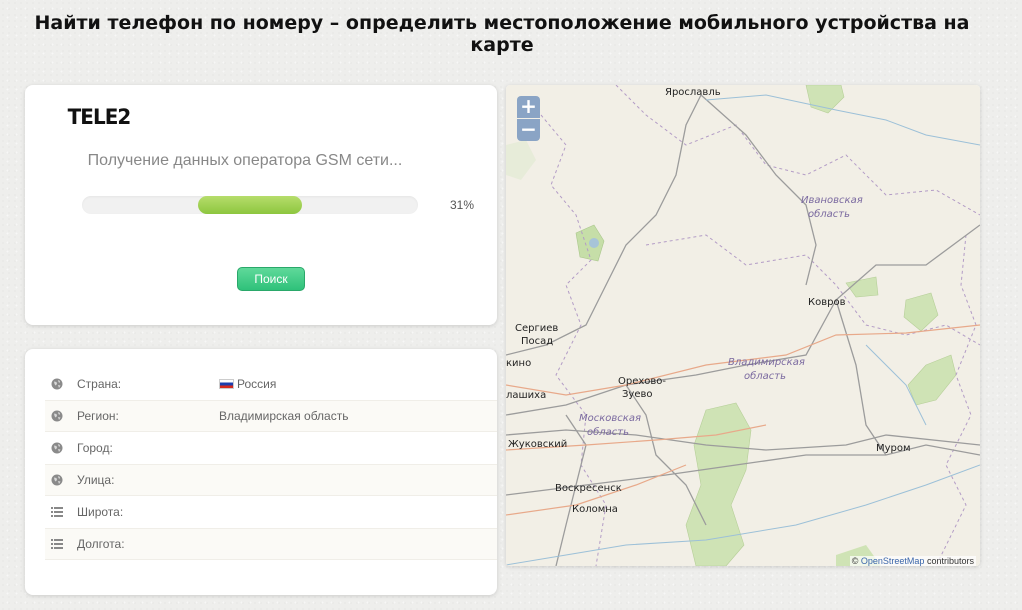 Image resolution: width=1022 pixels, height=610 pixels. Describe the element at coordinates (610, 418) in the screenshot. I see `map-region-label: Московская` at that location.